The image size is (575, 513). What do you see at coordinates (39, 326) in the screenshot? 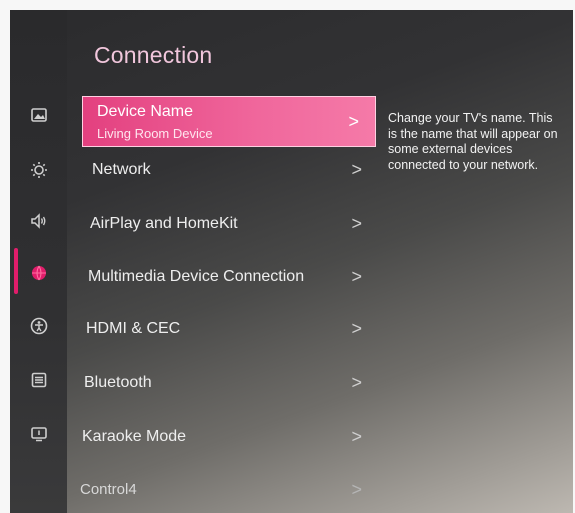
I see `accessibility-icon` at bounding box center [39, 326].